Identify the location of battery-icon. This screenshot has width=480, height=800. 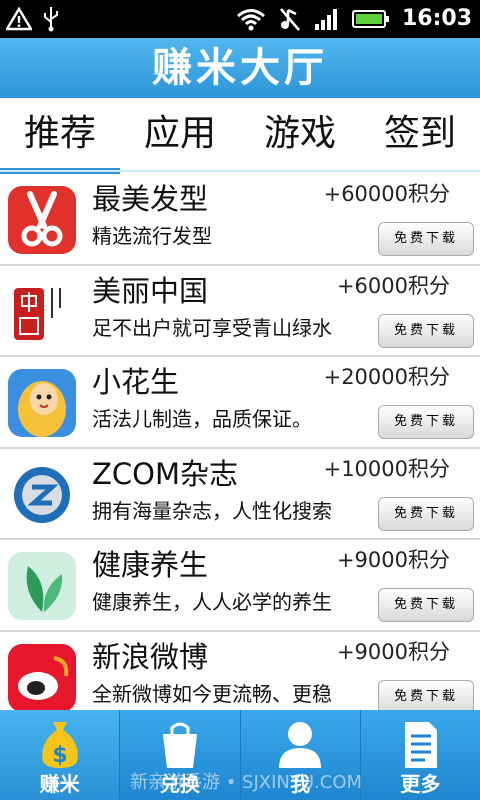
(370, 19).